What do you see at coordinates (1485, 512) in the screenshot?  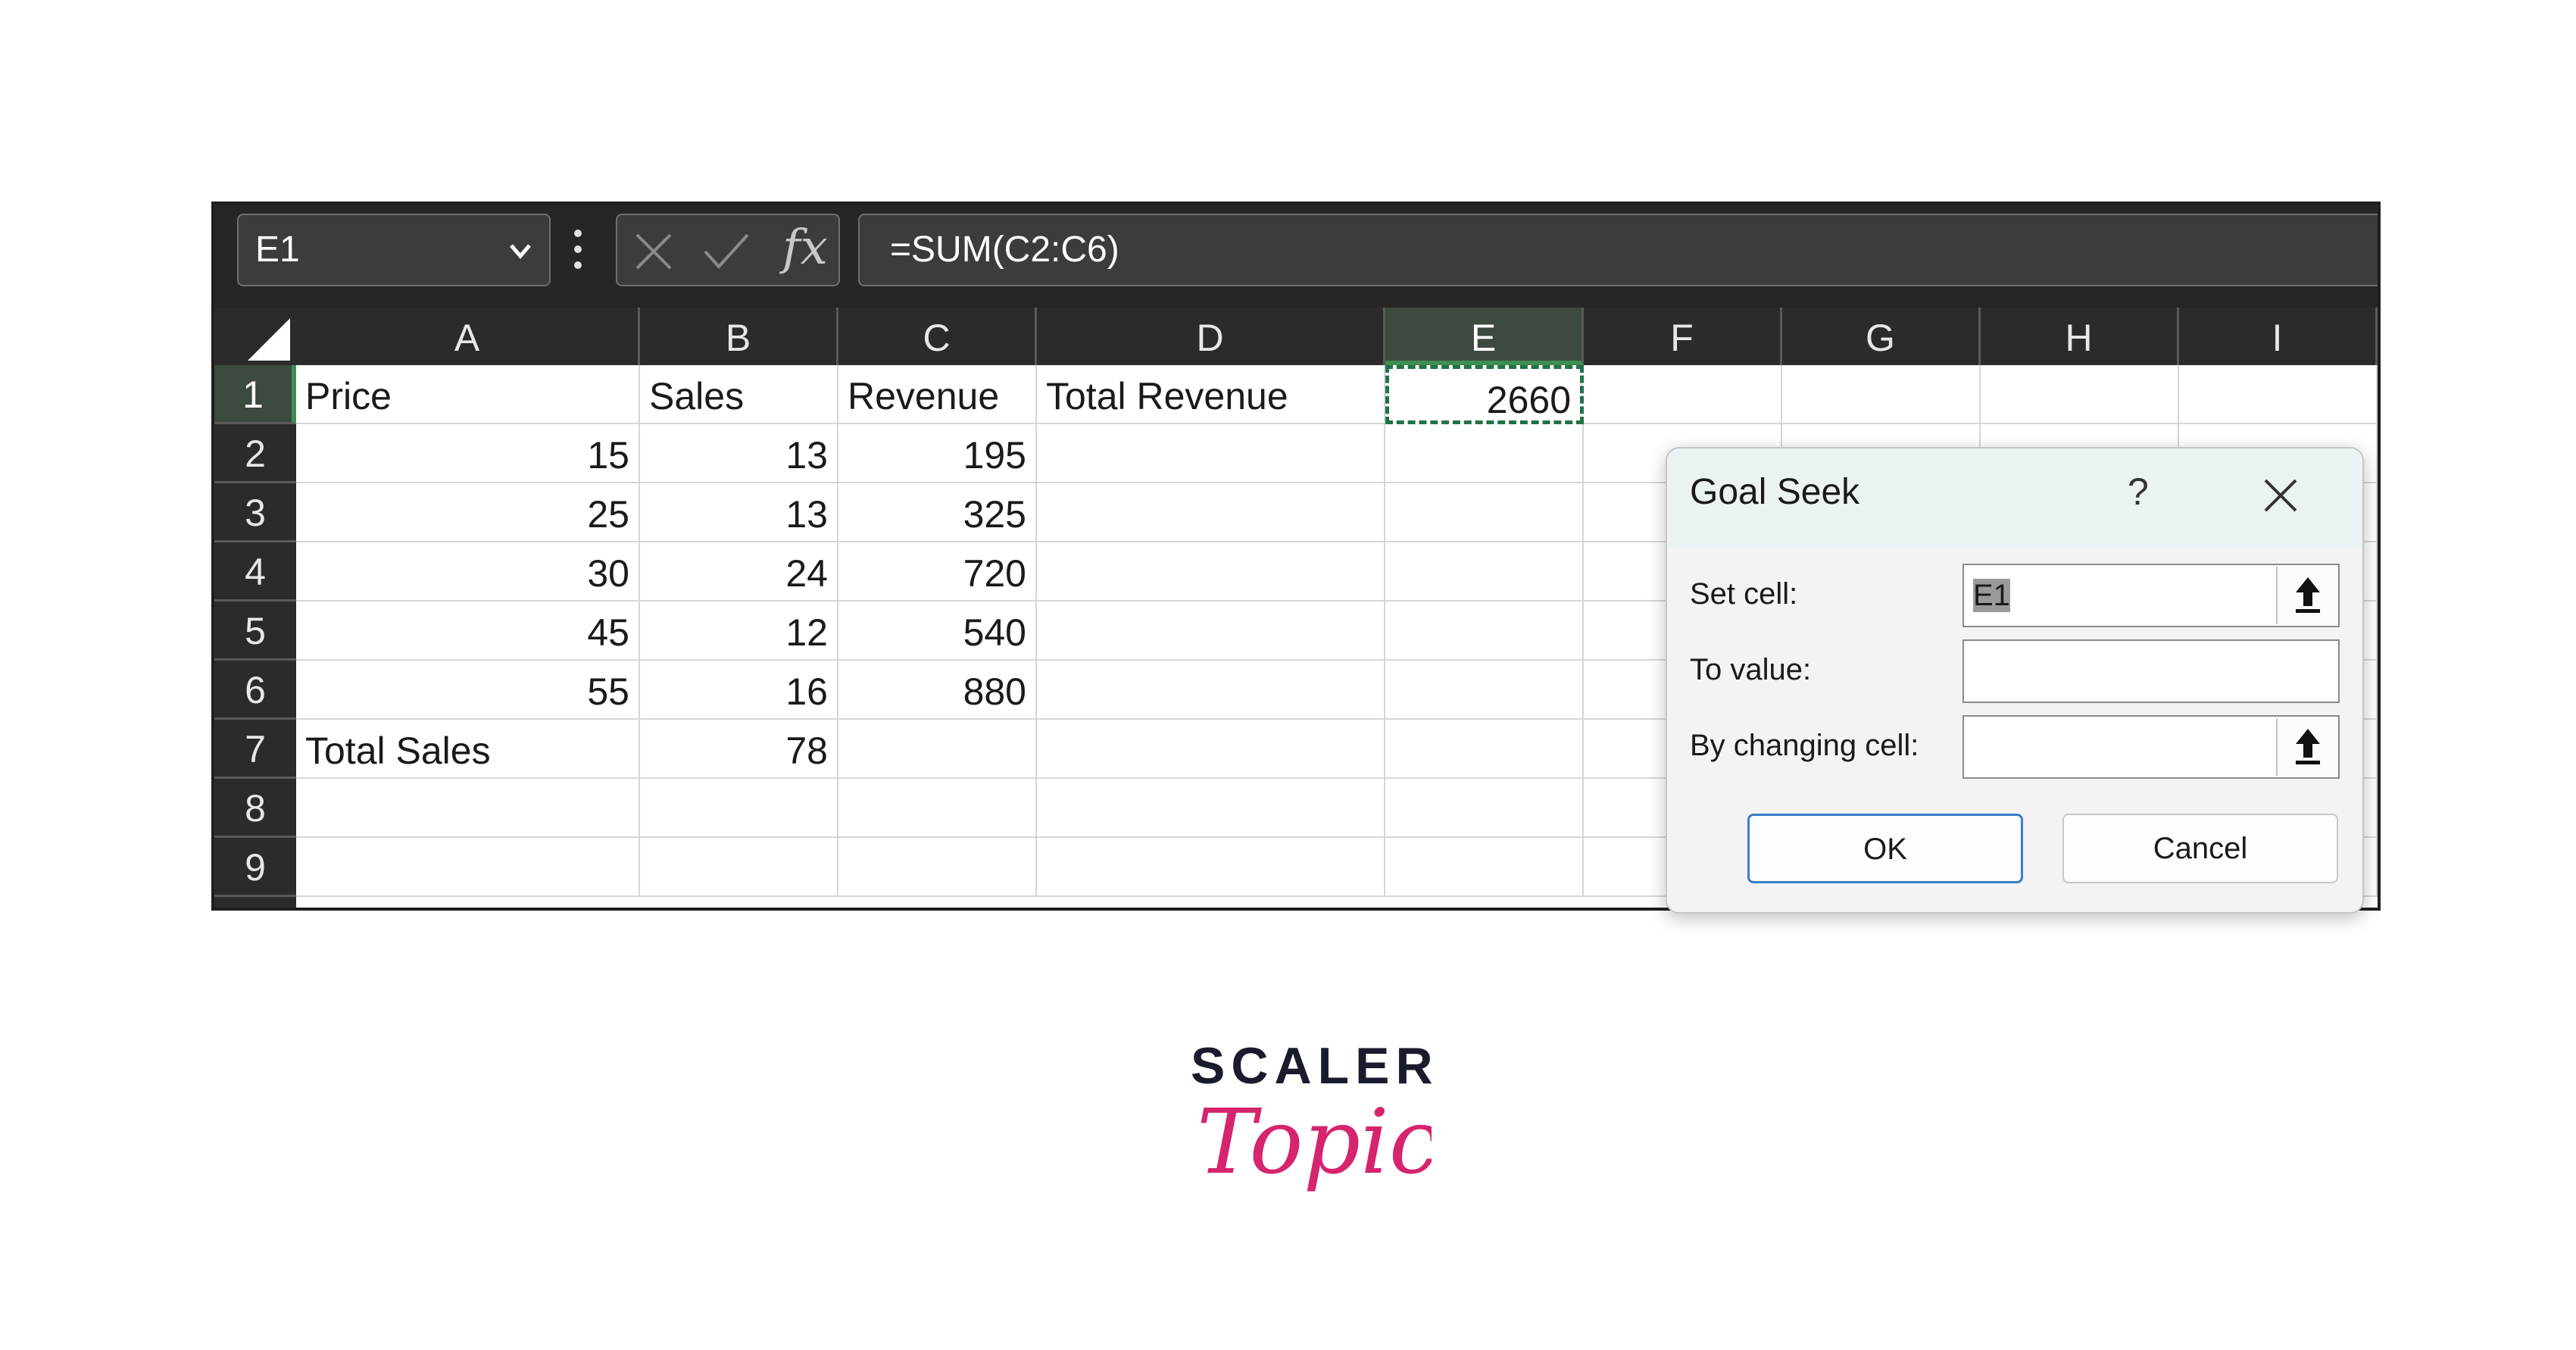 I see `cell-e3` at bounding box center [1485, 512].